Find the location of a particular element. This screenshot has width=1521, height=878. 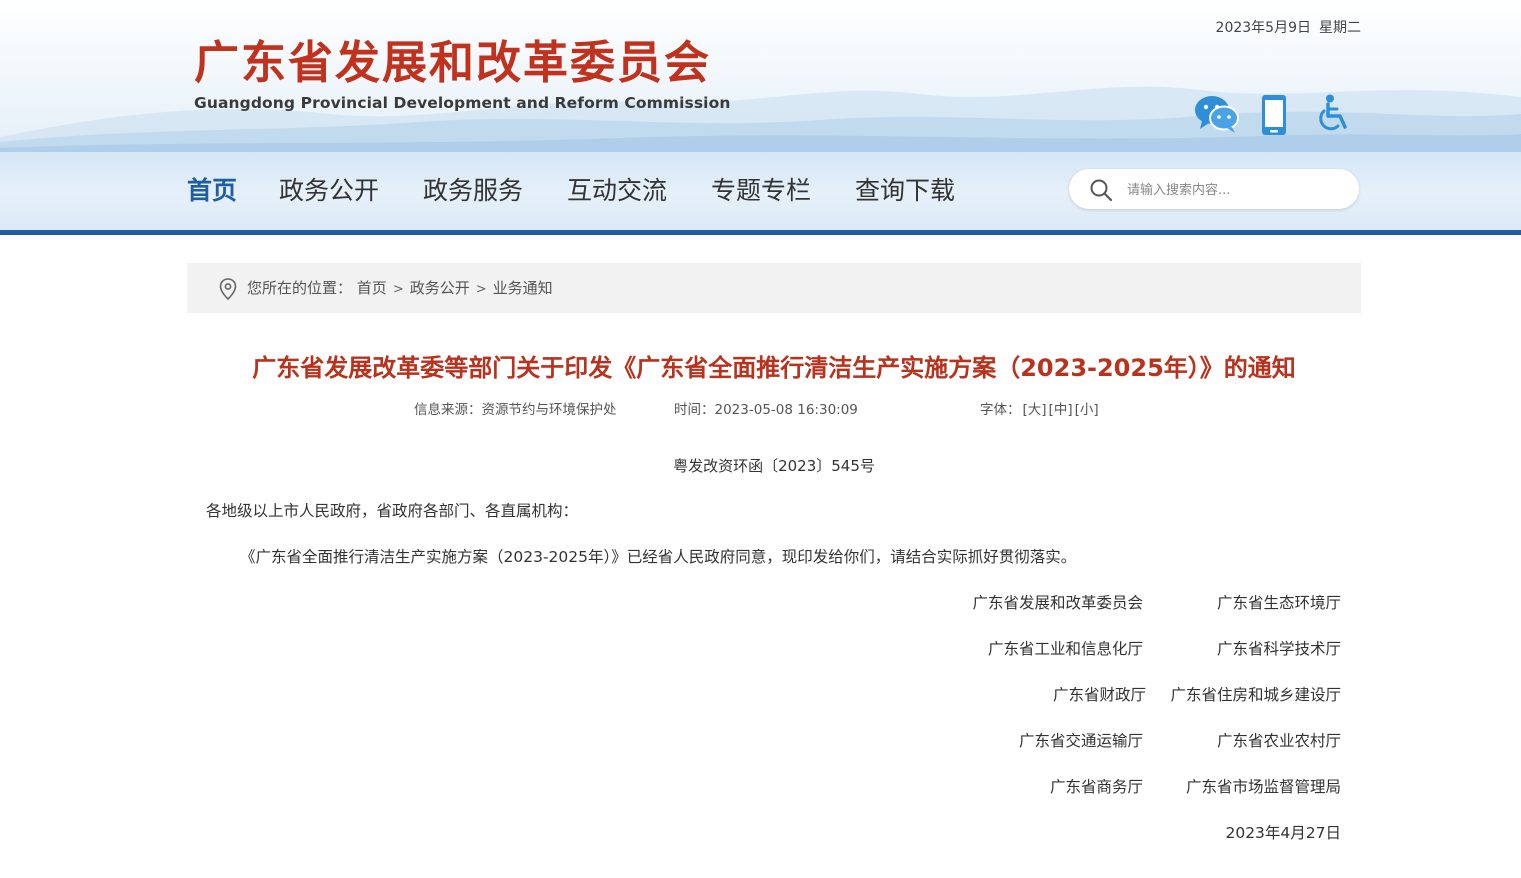

weekday-text: 星期二 is located at coordinates (1340, 28).